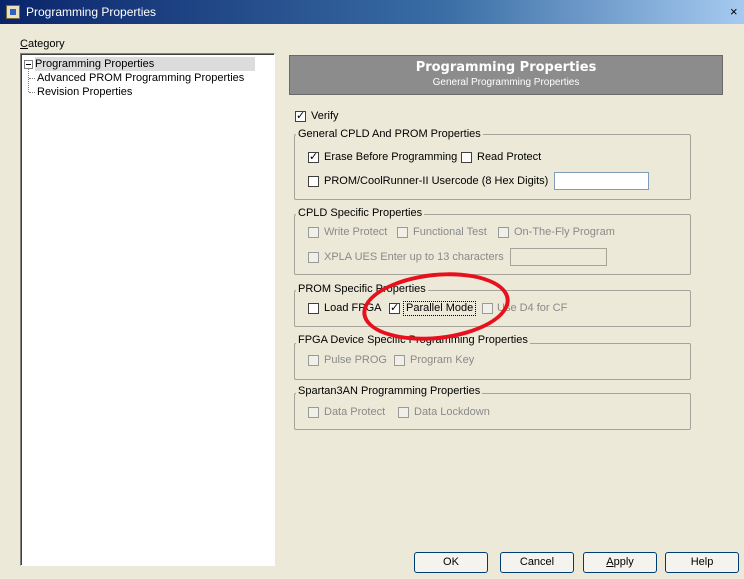  Describe the element at coordinates (601, 181) in the screenshot. I see `usercode-input` at that location.